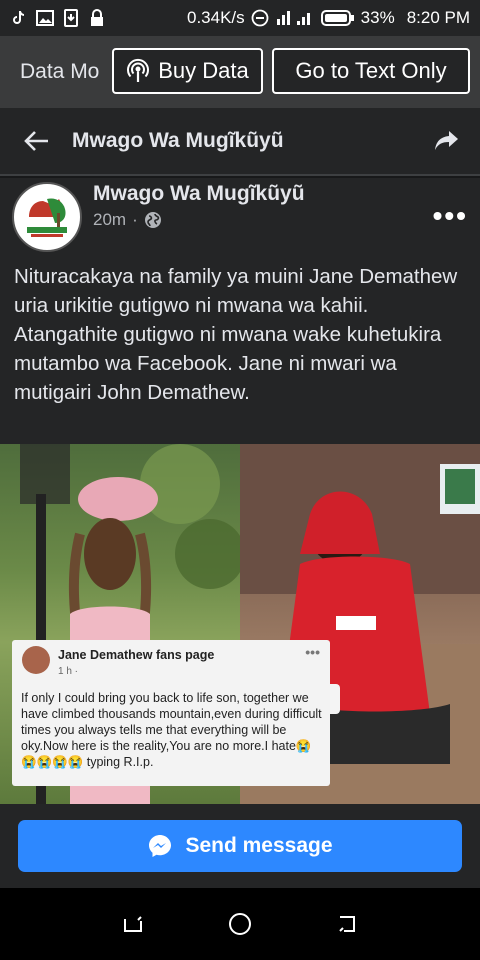  What do you see at coordinates (109, 220) in the screenshot?
I see `post-time: 20m` at bounding box center [109, 220].